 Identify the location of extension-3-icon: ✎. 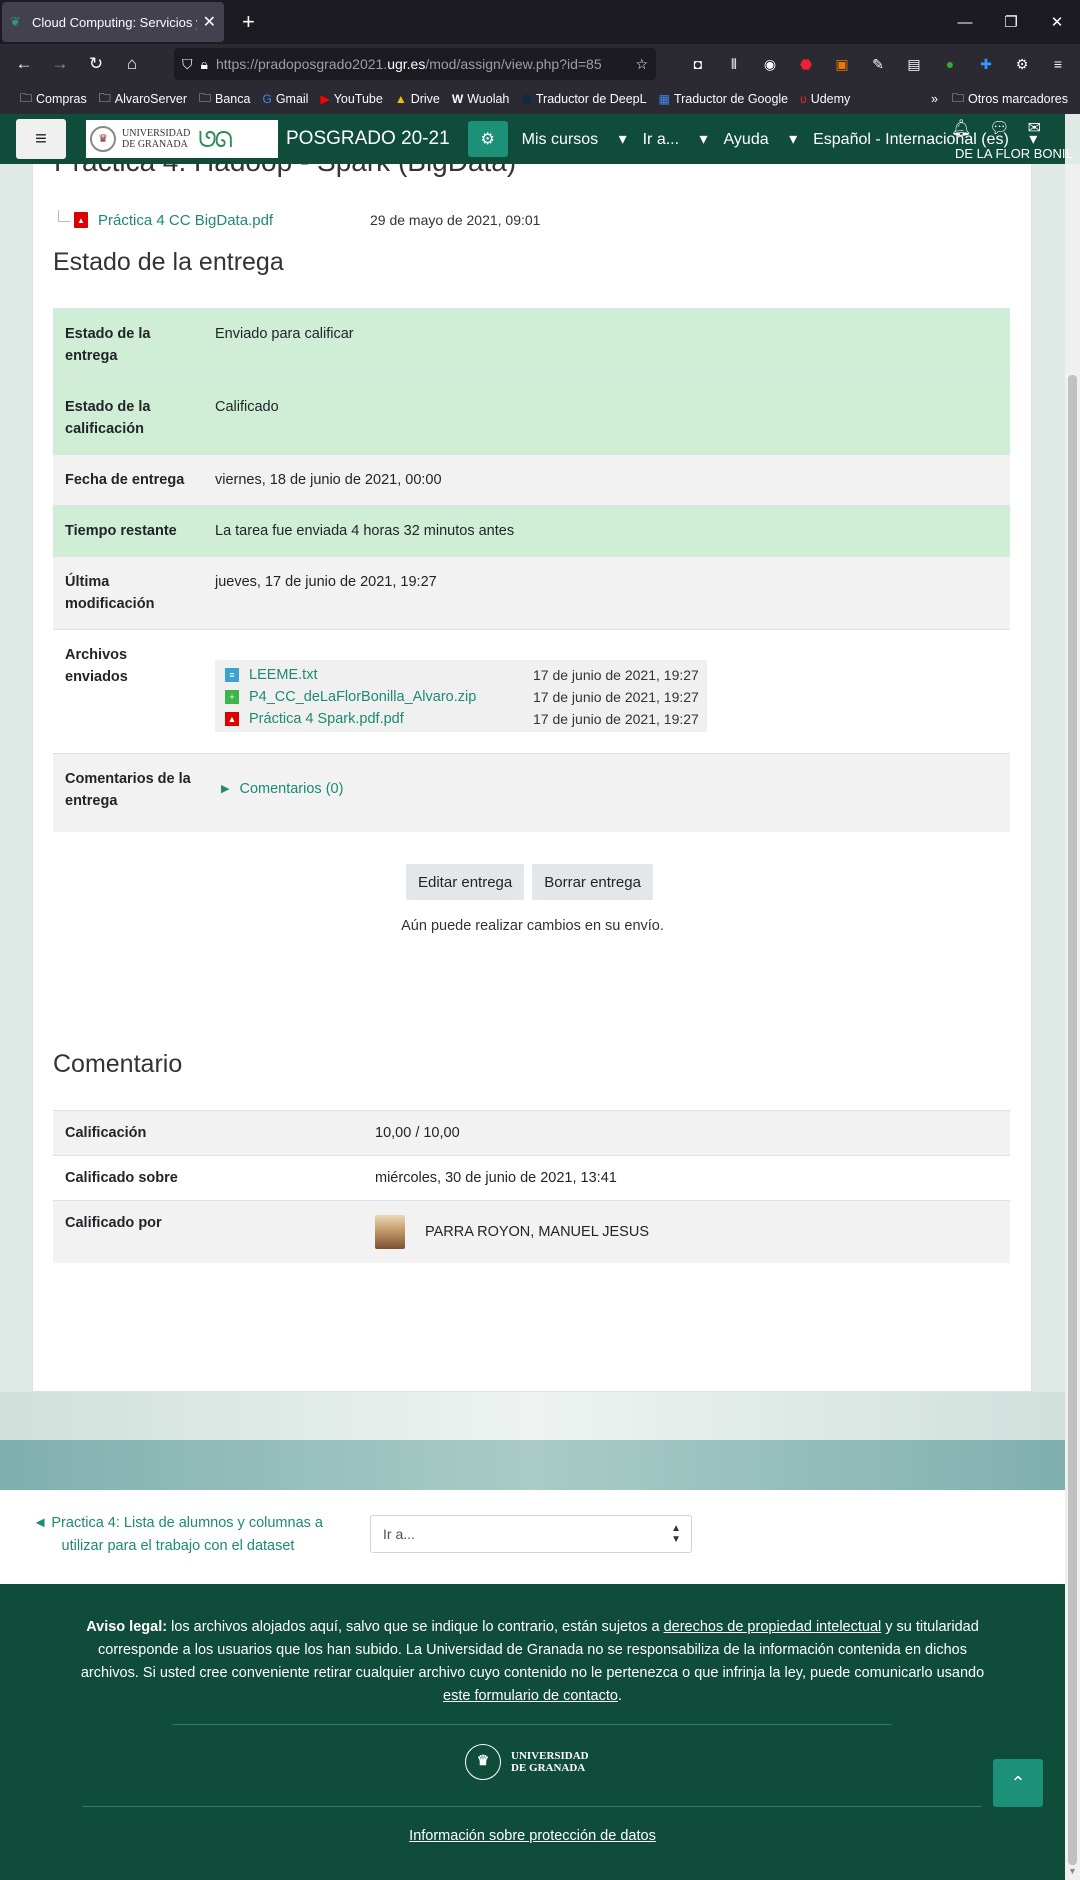
(878, 64).